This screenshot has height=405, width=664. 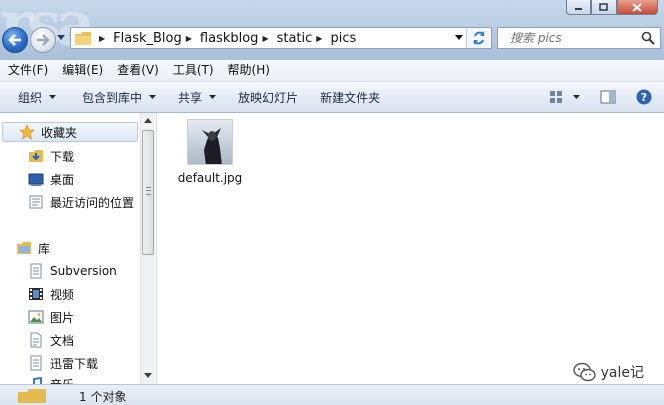 I want to click on nav-desktop-label: 桌面, so click(x=62, y=179).